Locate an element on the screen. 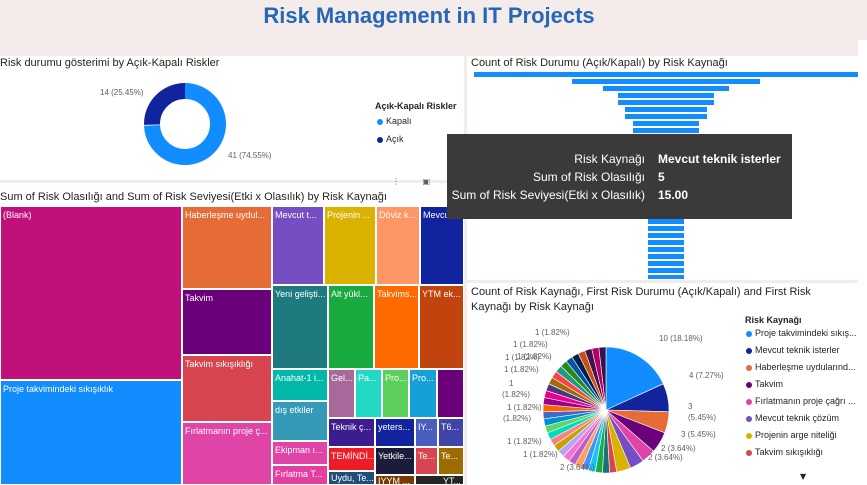 The image size is (867, 485). tooltip-key: Sum of Risk Seviyesi(Etki x Olasılık) is located at coordinates (548, 195).